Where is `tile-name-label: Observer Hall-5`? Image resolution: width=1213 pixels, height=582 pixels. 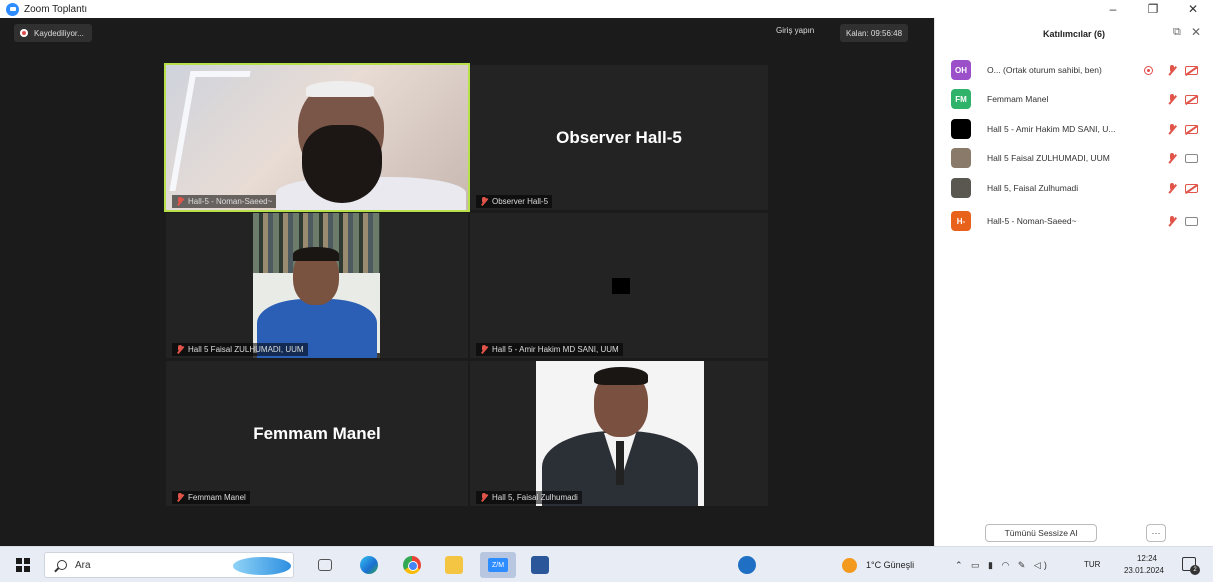
tile-name-label: Observer Hall-5 is located at coordinates (514, 201).